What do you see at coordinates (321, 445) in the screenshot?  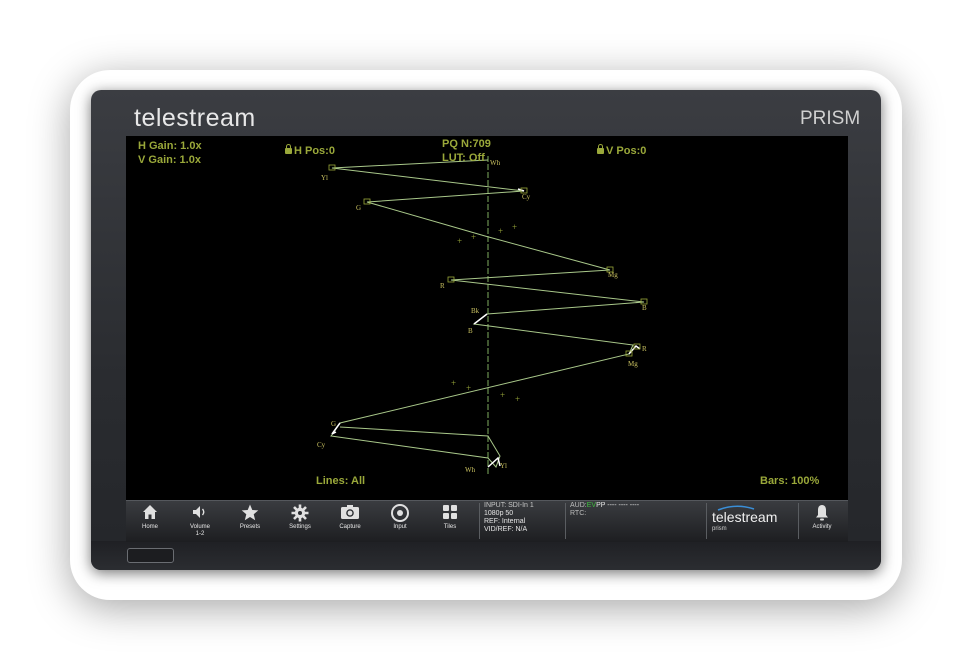 I see `label-cy-bot: Cy` at bounding box center [321, 445].